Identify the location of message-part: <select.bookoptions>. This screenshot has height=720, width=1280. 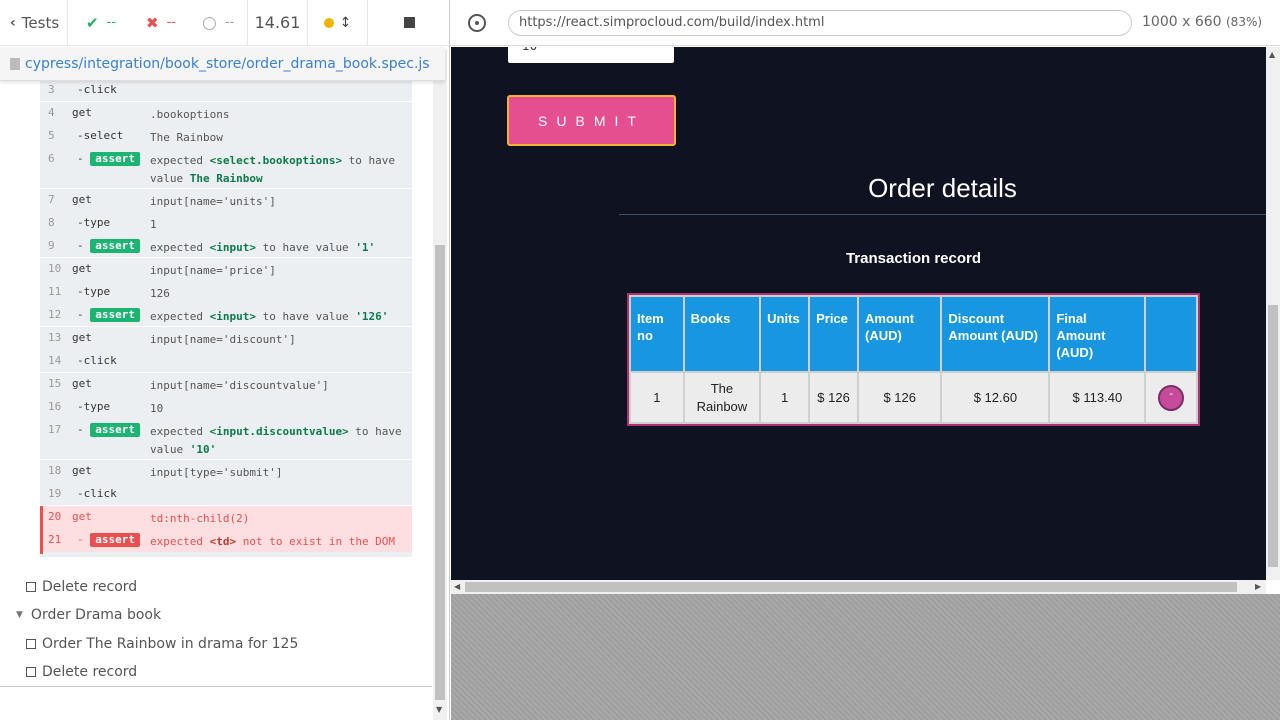
(276, 160).